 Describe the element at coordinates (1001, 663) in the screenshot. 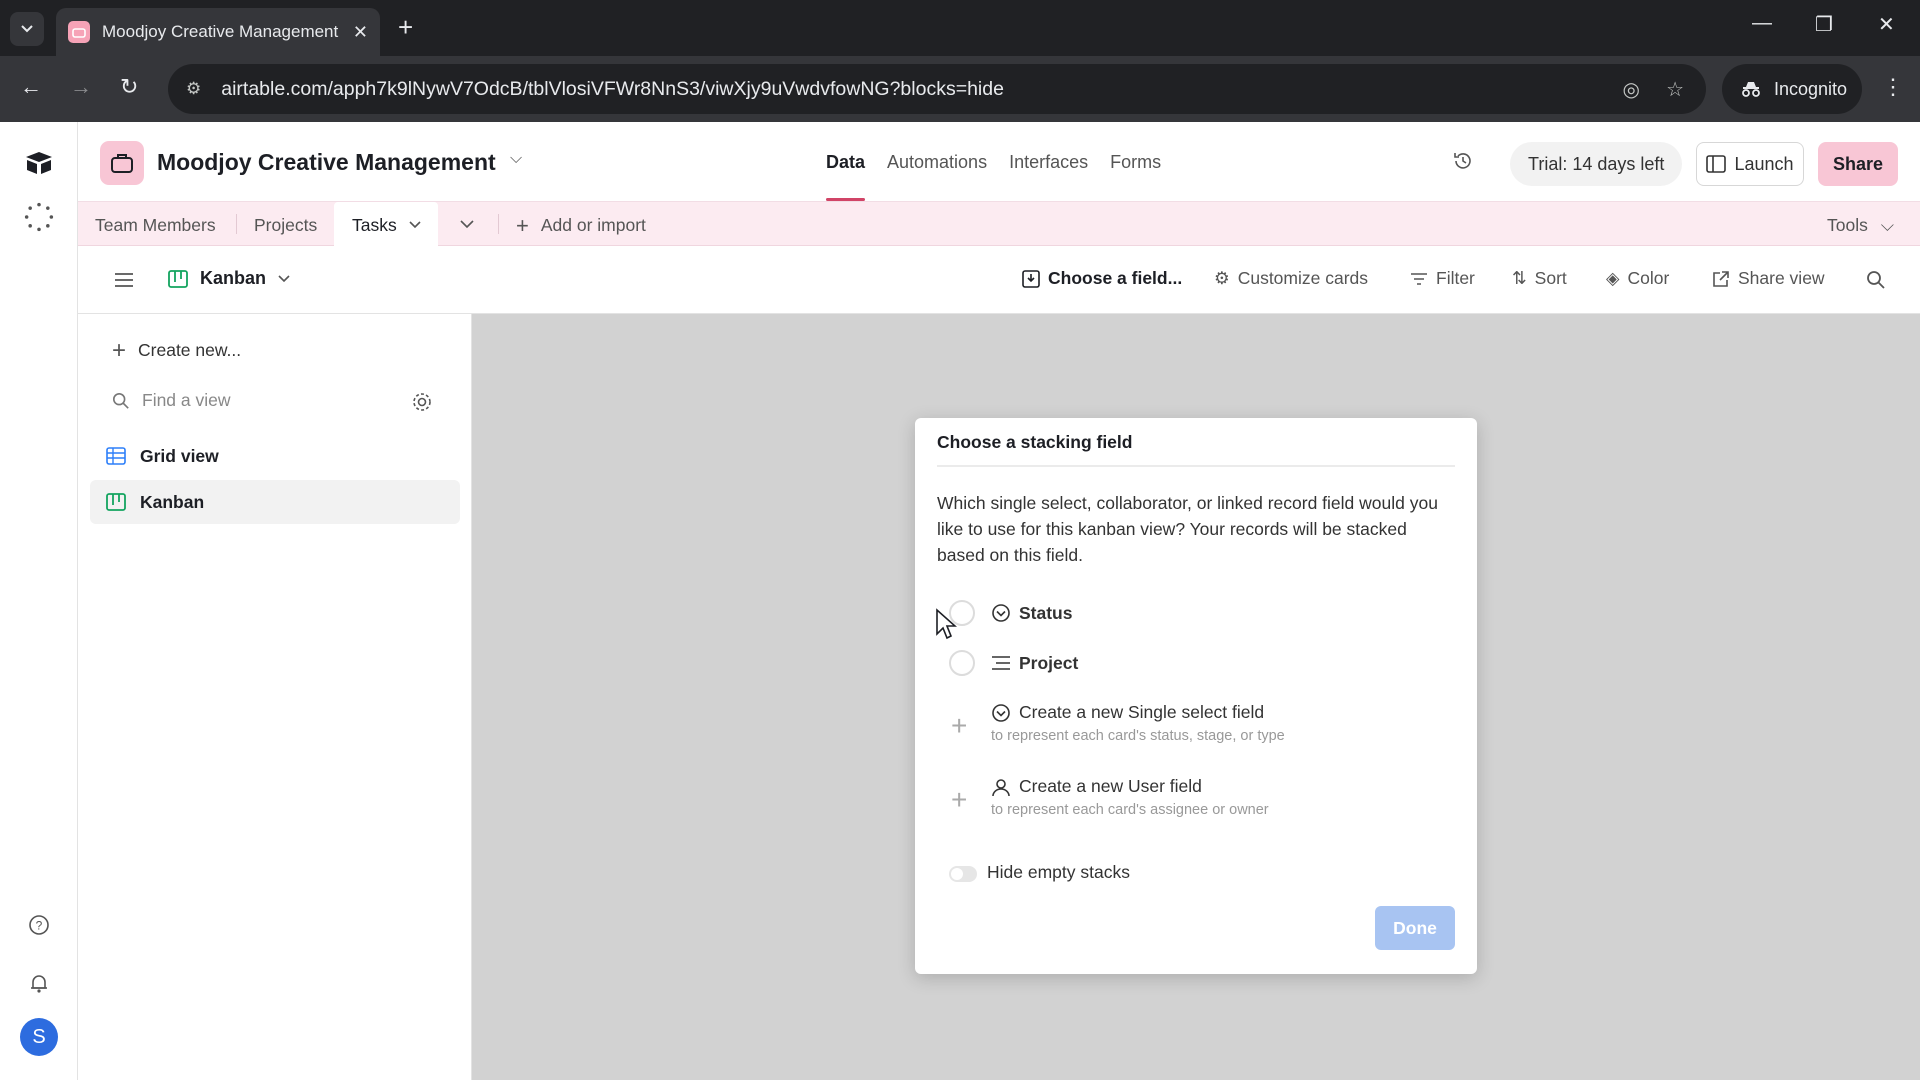

I see `linked-record-icon` at that location.